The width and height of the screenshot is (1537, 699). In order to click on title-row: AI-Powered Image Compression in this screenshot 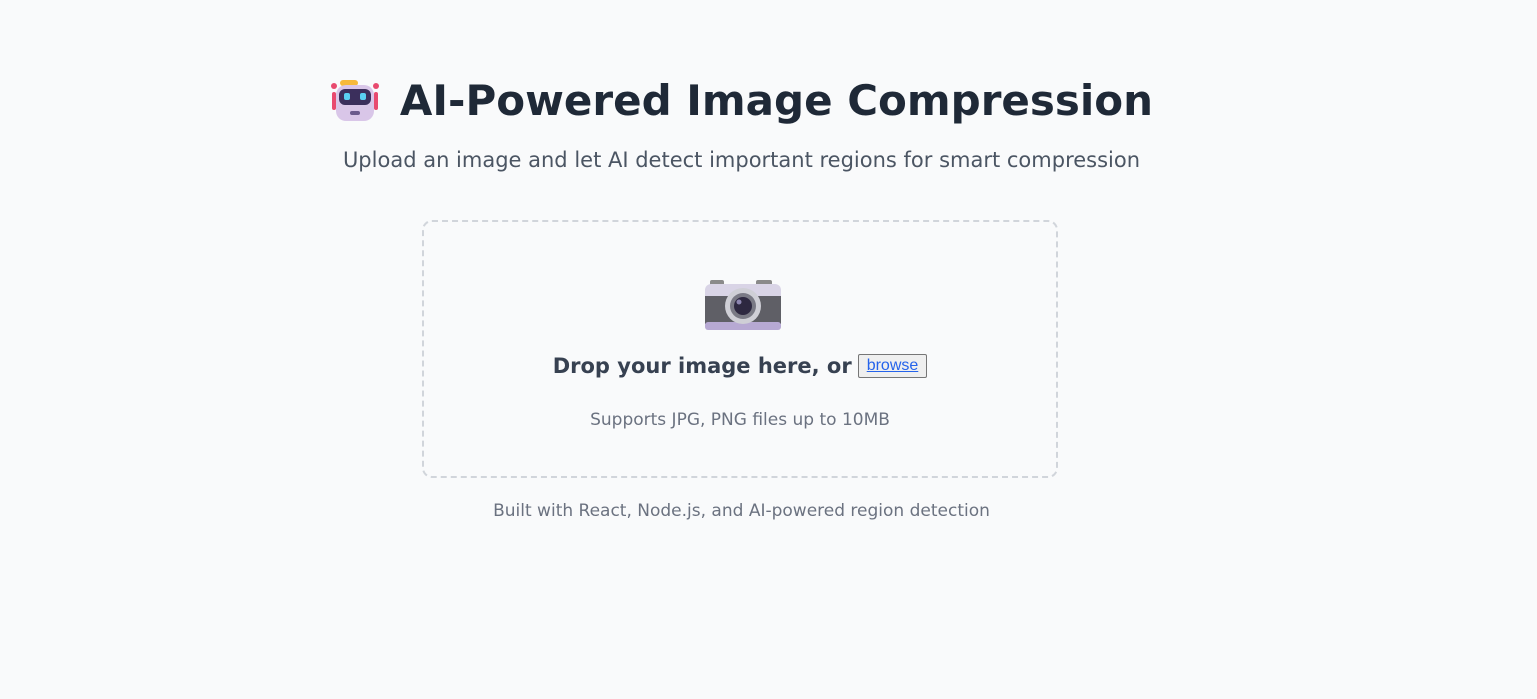, I will do `click(741, 101)`.